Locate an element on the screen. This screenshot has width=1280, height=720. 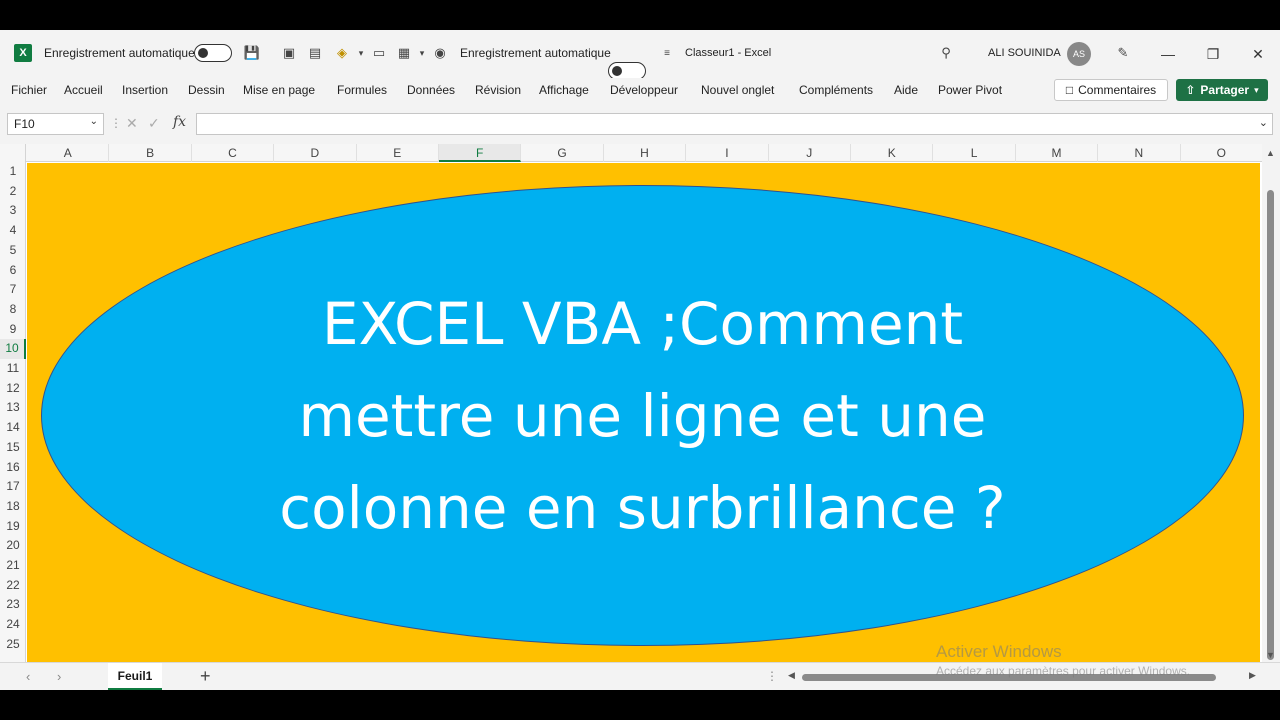
column-header-o: O is located at coordinates (1221, 153).